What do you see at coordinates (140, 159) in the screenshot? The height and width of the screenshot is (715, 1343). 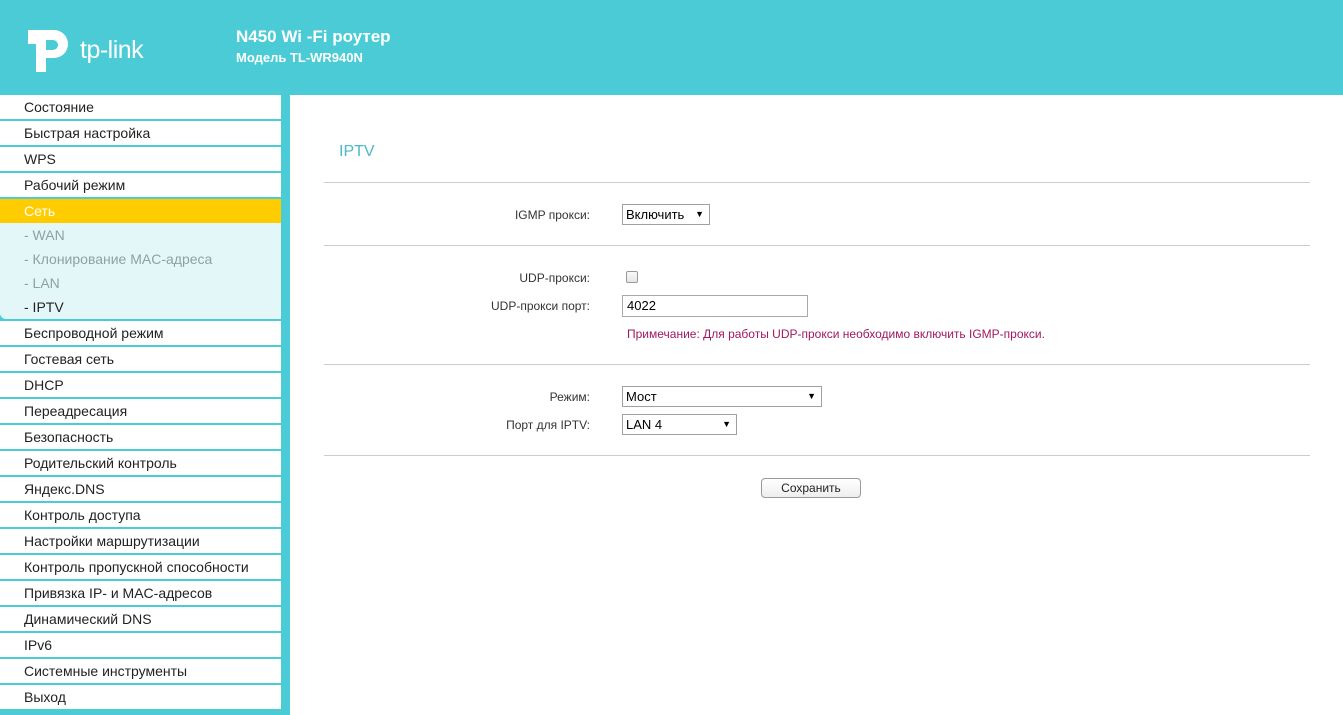 I see `sidebar-item: WPS` at bounding box center [140, 159].